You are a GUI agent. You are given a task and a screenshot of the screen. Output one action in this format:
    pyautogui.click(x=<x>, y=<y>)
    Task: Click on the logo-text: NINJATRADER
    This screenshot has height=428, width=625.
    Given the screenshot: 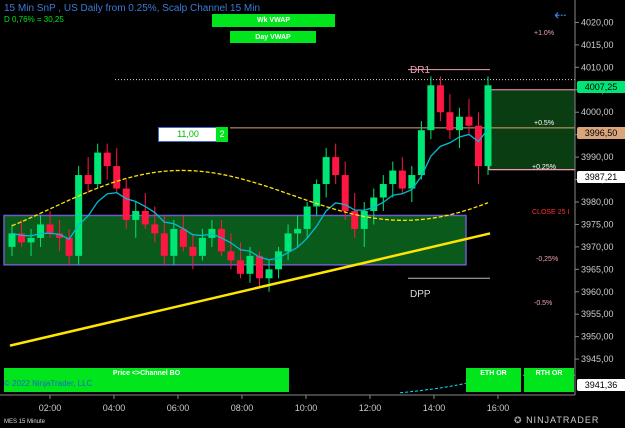 What is the action you would take?
    pyautogui.click(x=563, y=420)
    